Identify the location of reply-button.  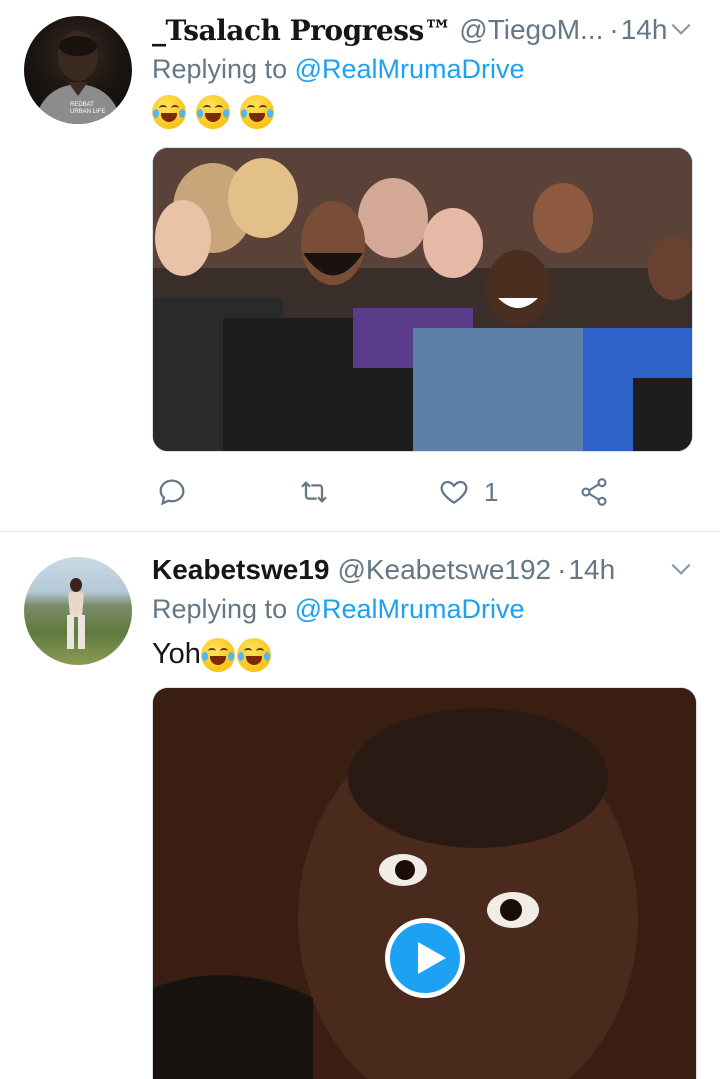
(172, 492).